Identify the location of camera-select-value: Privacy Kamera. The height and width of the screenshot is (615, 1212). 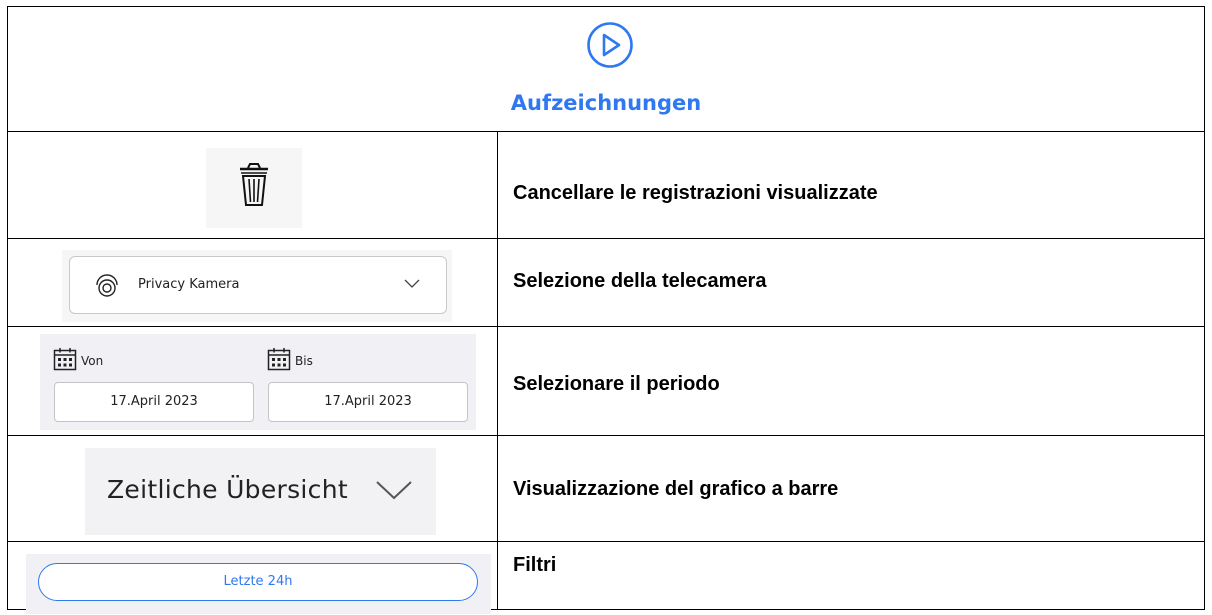
(189, 284).